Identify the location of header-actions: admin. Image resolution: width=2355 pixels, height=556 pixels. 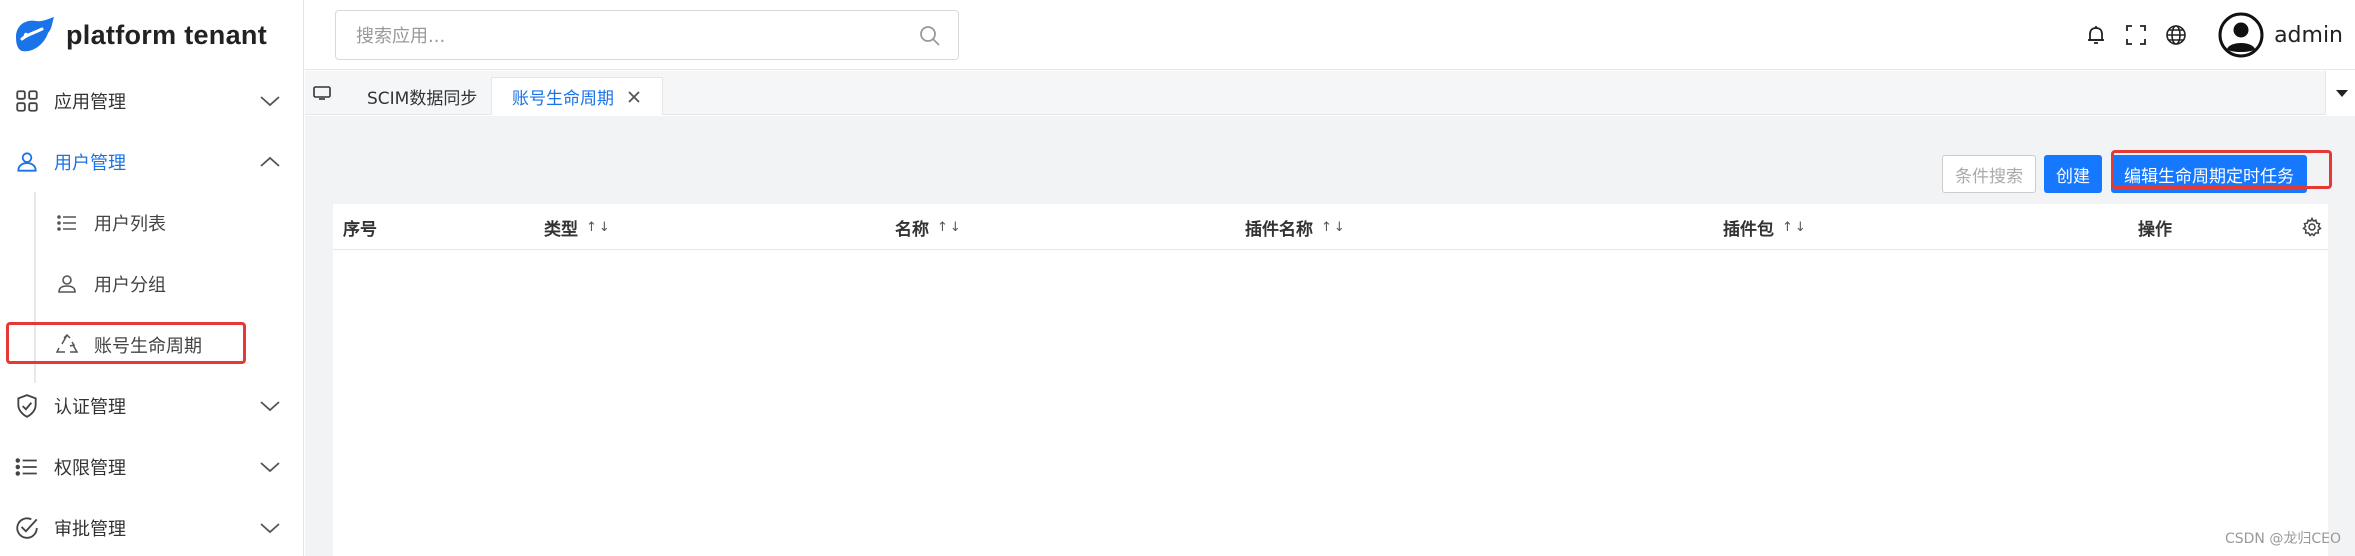
(2219, 35).